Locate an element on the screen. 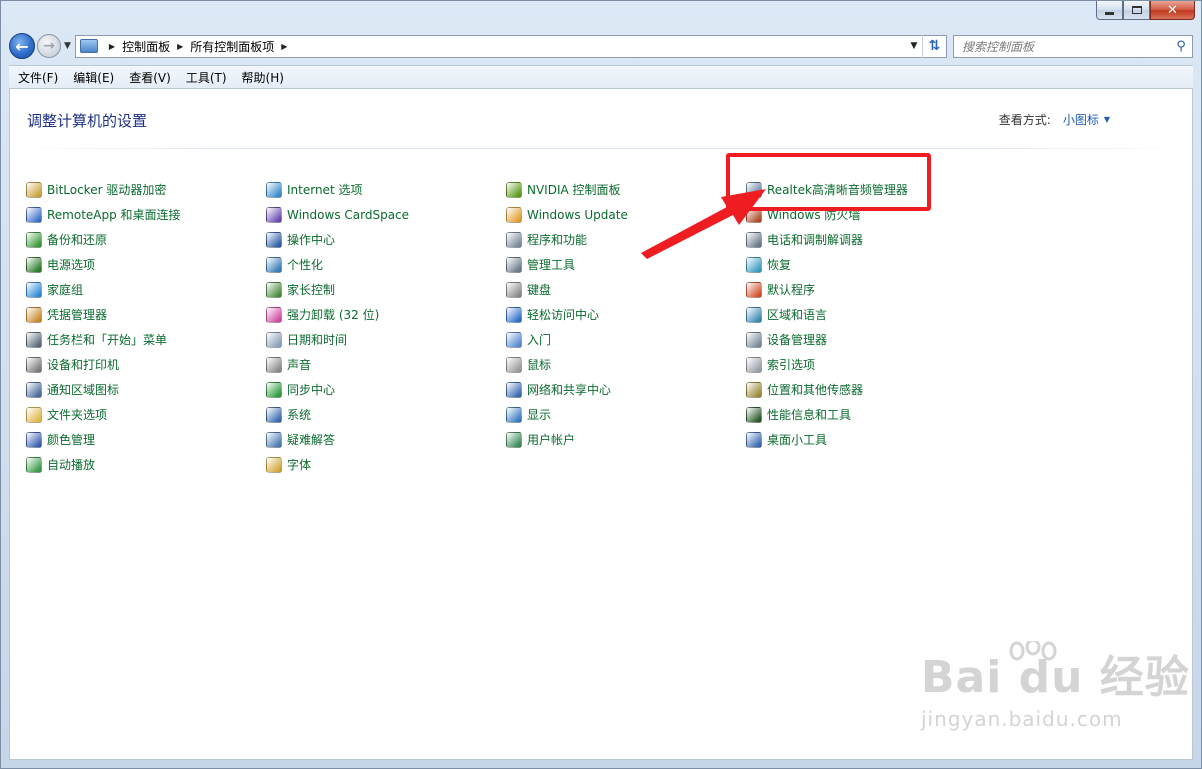  forward-button: → is located at coordinates (49, 46).